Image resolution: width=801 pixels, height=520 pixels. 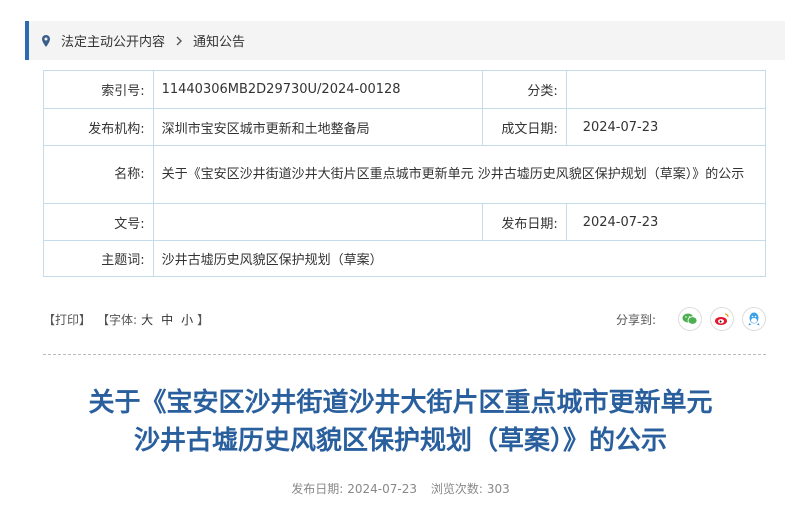 I want to click on font-size-suffix: 】, so click(x=203, y=319).